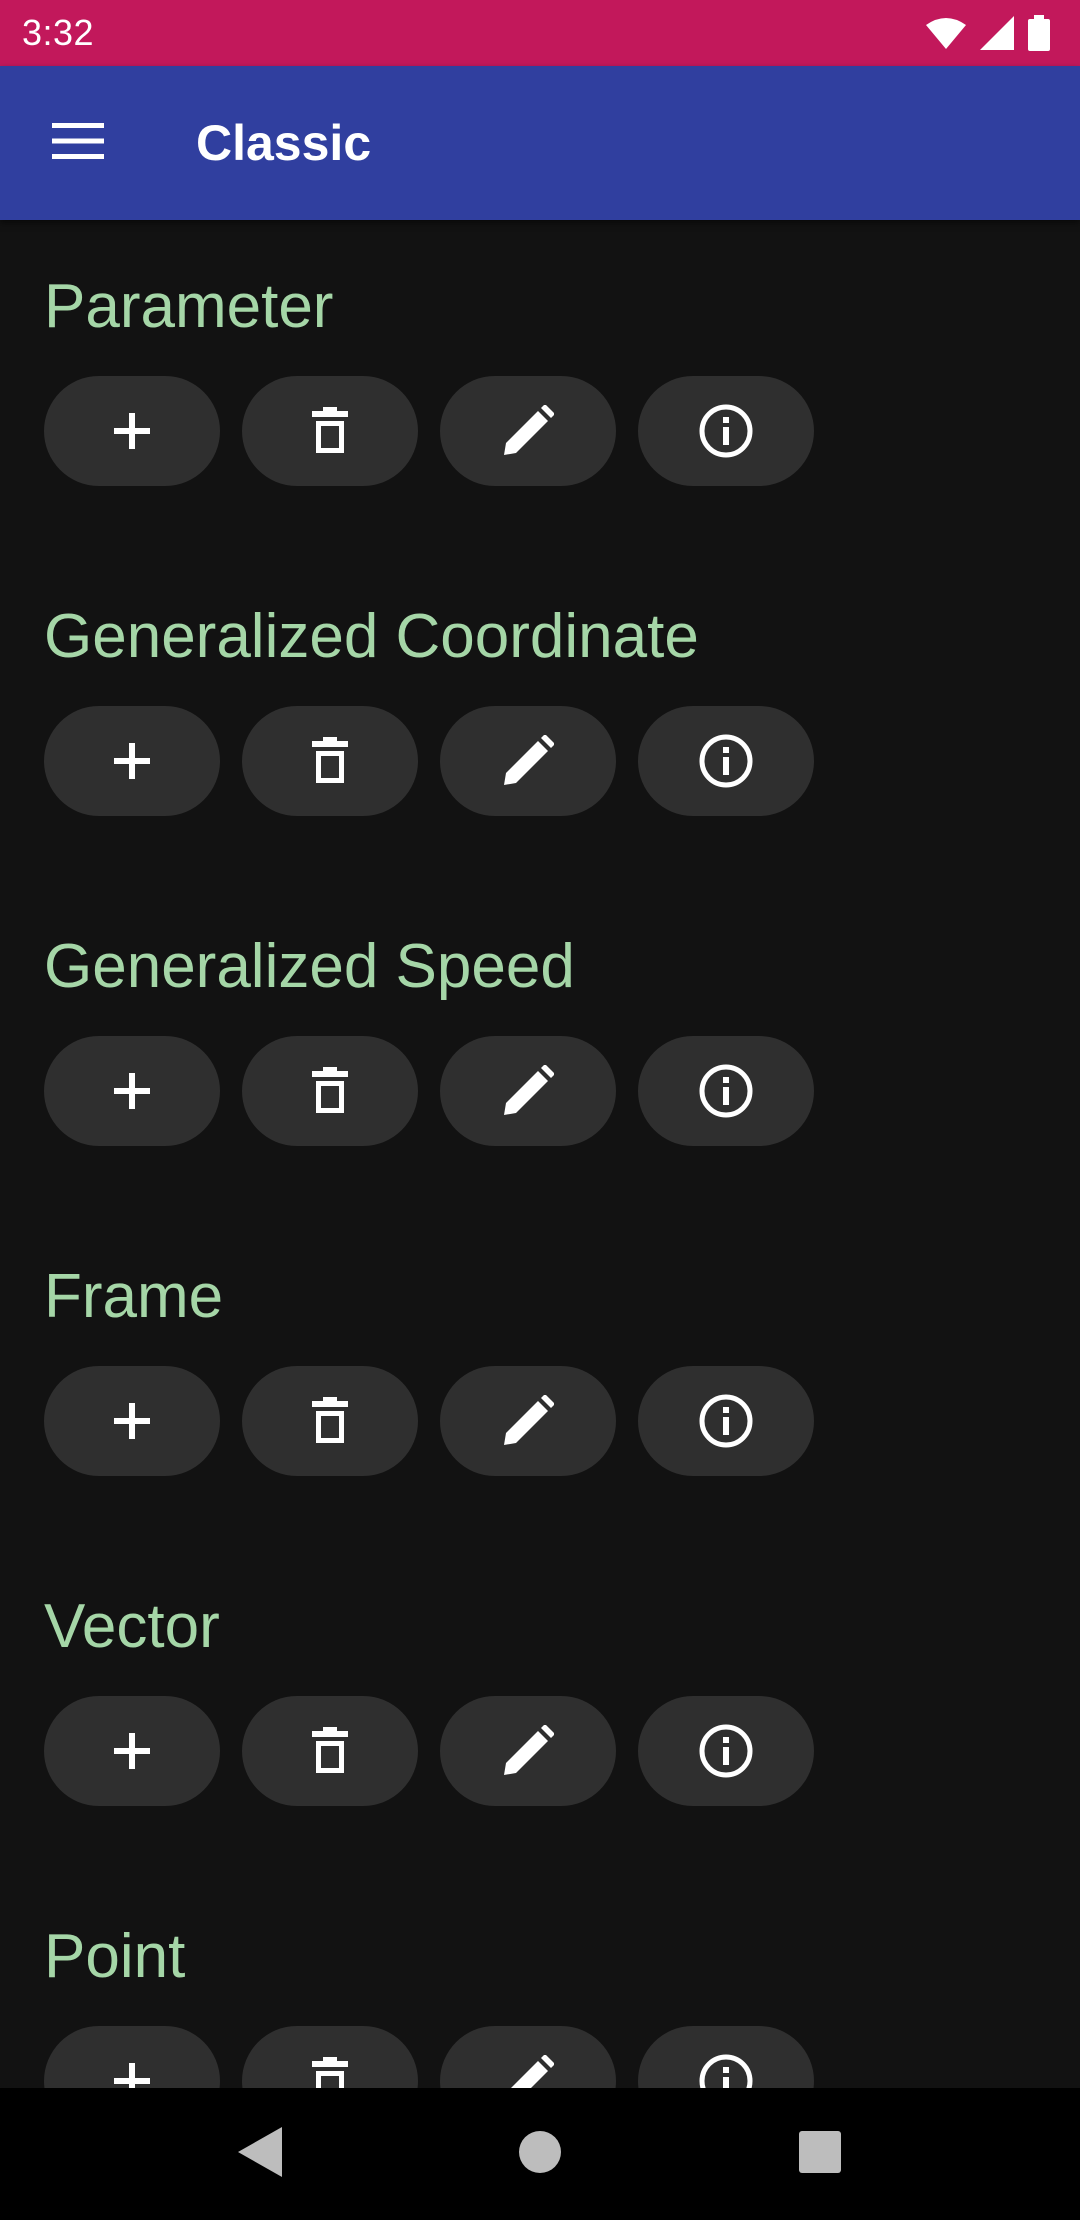 This screenshot has width=1080, height=2220. What do you see at coordinates (189, 306) in the screenshot?
I see `section-title: Parameter` at bounding box center [189, 306].